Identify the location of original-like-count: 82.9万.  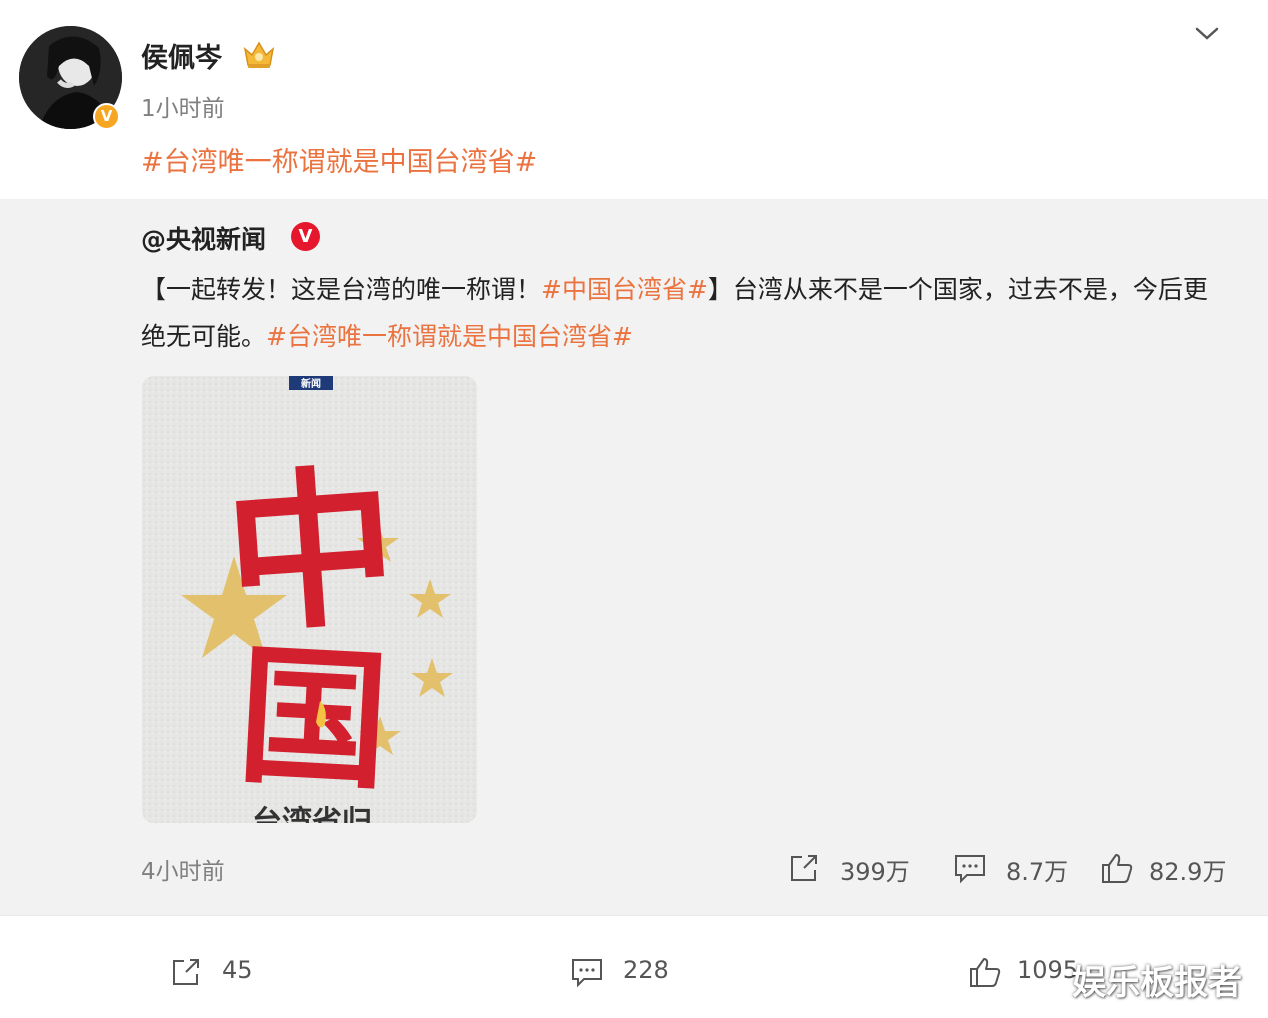
(1188, 872).